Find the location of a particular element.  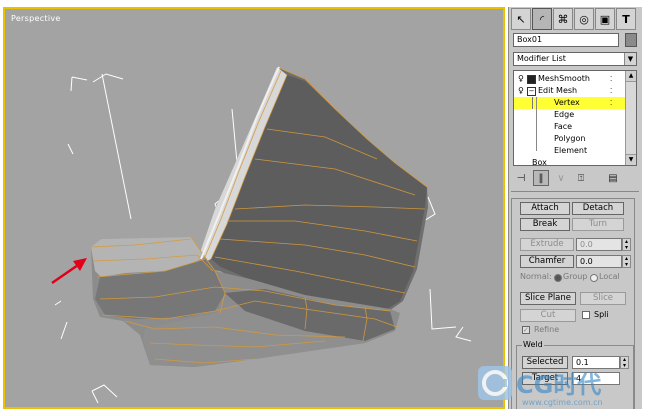

svg-text: www.cgtime.com.cn is located at coordinates (562, 402).